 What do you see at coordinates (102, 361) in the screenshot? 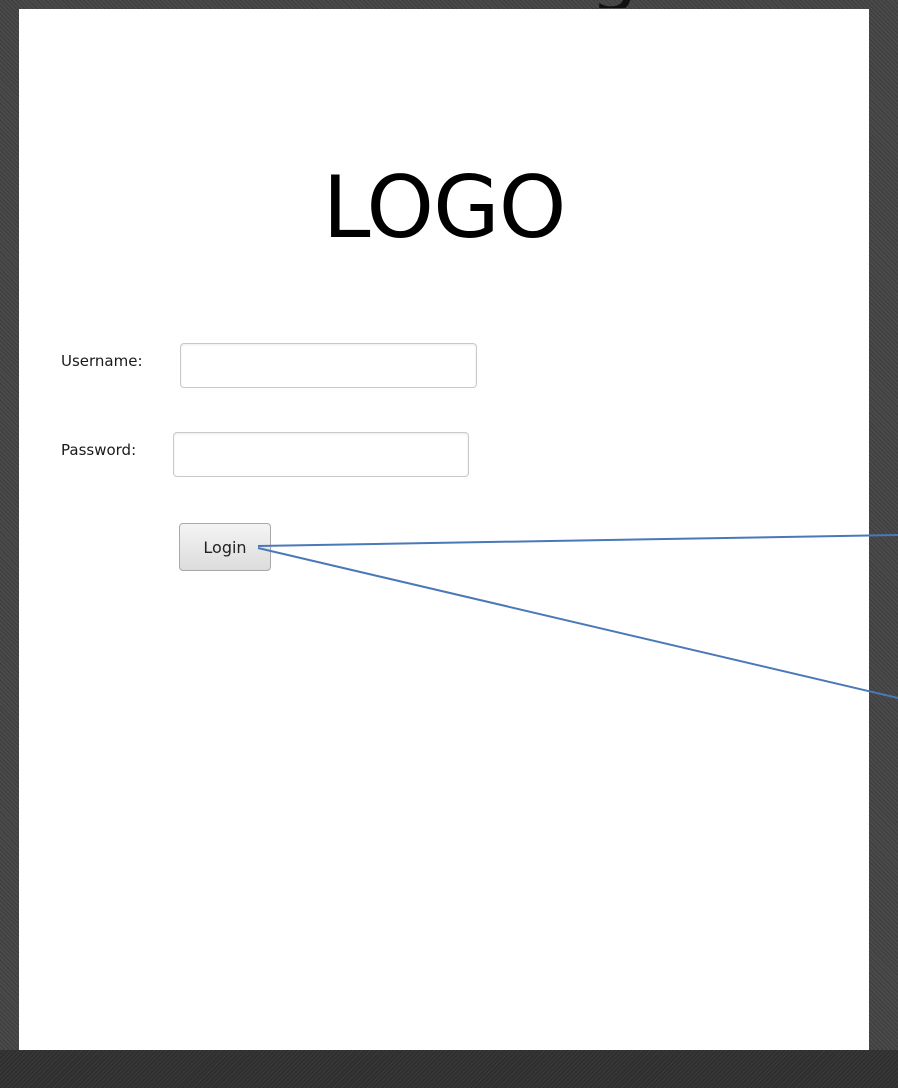
I see `username-label: Username:` at bounding box center [102, 361].